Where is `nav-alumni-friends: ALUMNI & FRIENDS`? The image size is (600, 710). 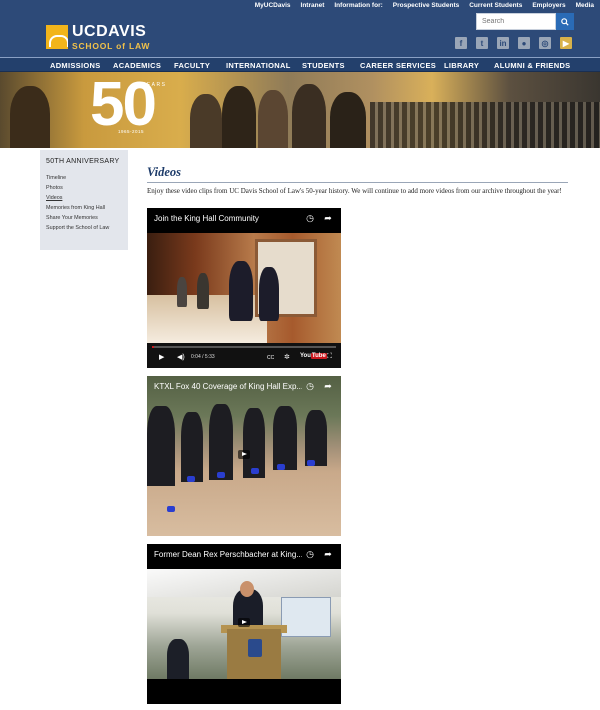 nav-alumni-friends: ALUMNI & FRIENDS is located at coordinates (532, 65).